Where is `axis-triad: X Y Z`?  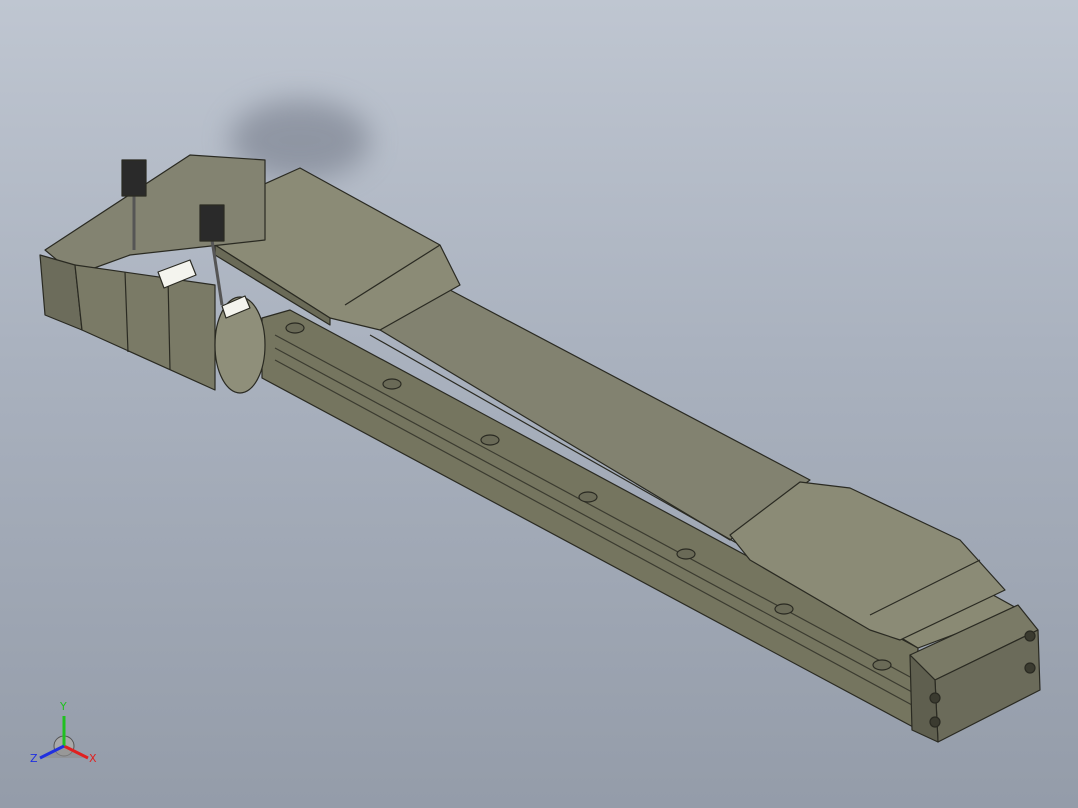 axis-triad: X Y Z is located at coordinates (66, 734).